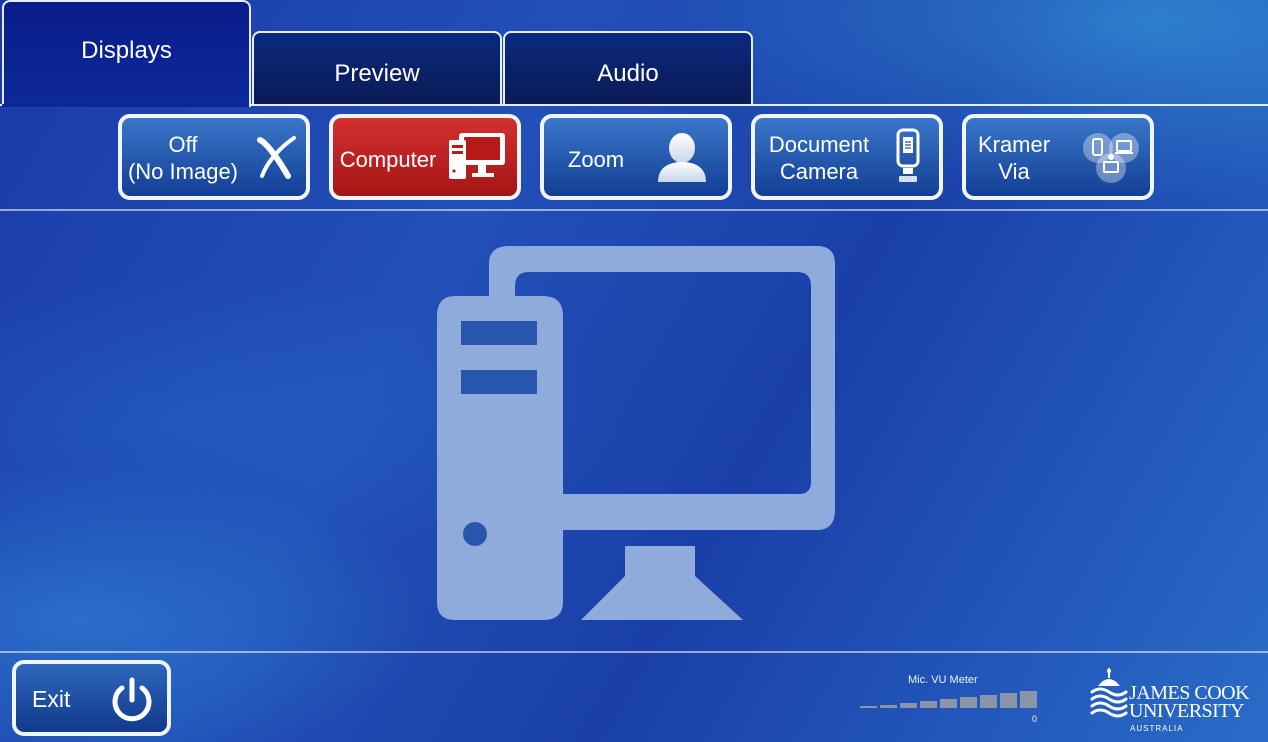 This screenshot has height=742, width=1268. Describe the element at coordinates (1187, 711) in the screenshot. I see `logo-line2: UNIVERSITY` at that location.